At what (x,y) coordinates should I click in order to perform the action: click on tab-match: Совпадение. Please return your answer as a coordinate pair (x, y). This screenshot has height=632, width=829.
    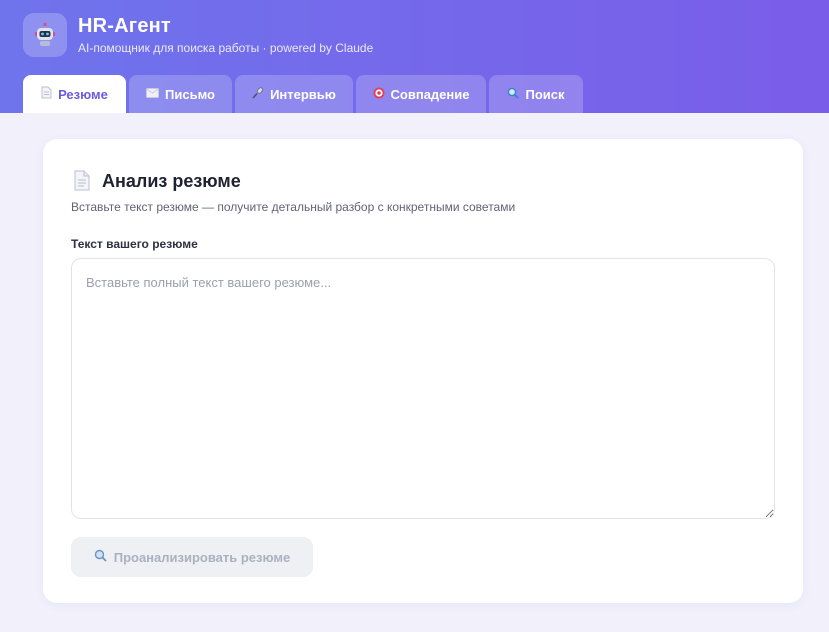
    Looking at the image, I should click on (421, 94).